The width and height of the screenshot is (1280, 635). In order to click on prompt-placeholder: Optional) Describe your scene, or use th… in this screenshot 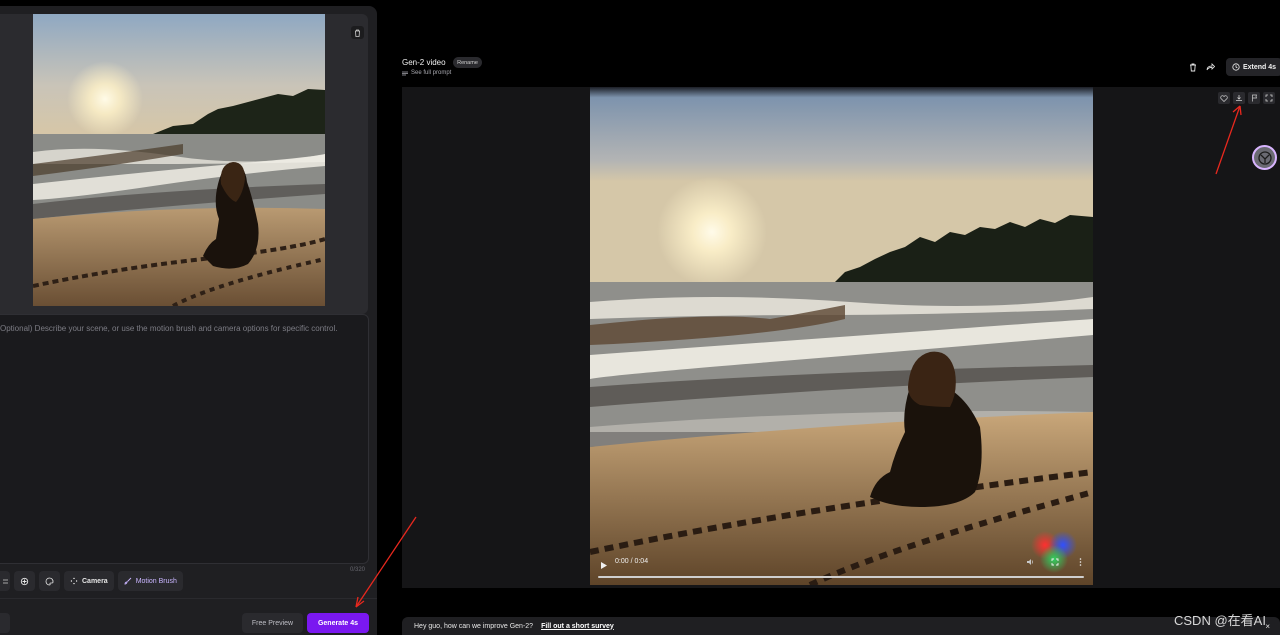, I will do `click(169, 328)`.